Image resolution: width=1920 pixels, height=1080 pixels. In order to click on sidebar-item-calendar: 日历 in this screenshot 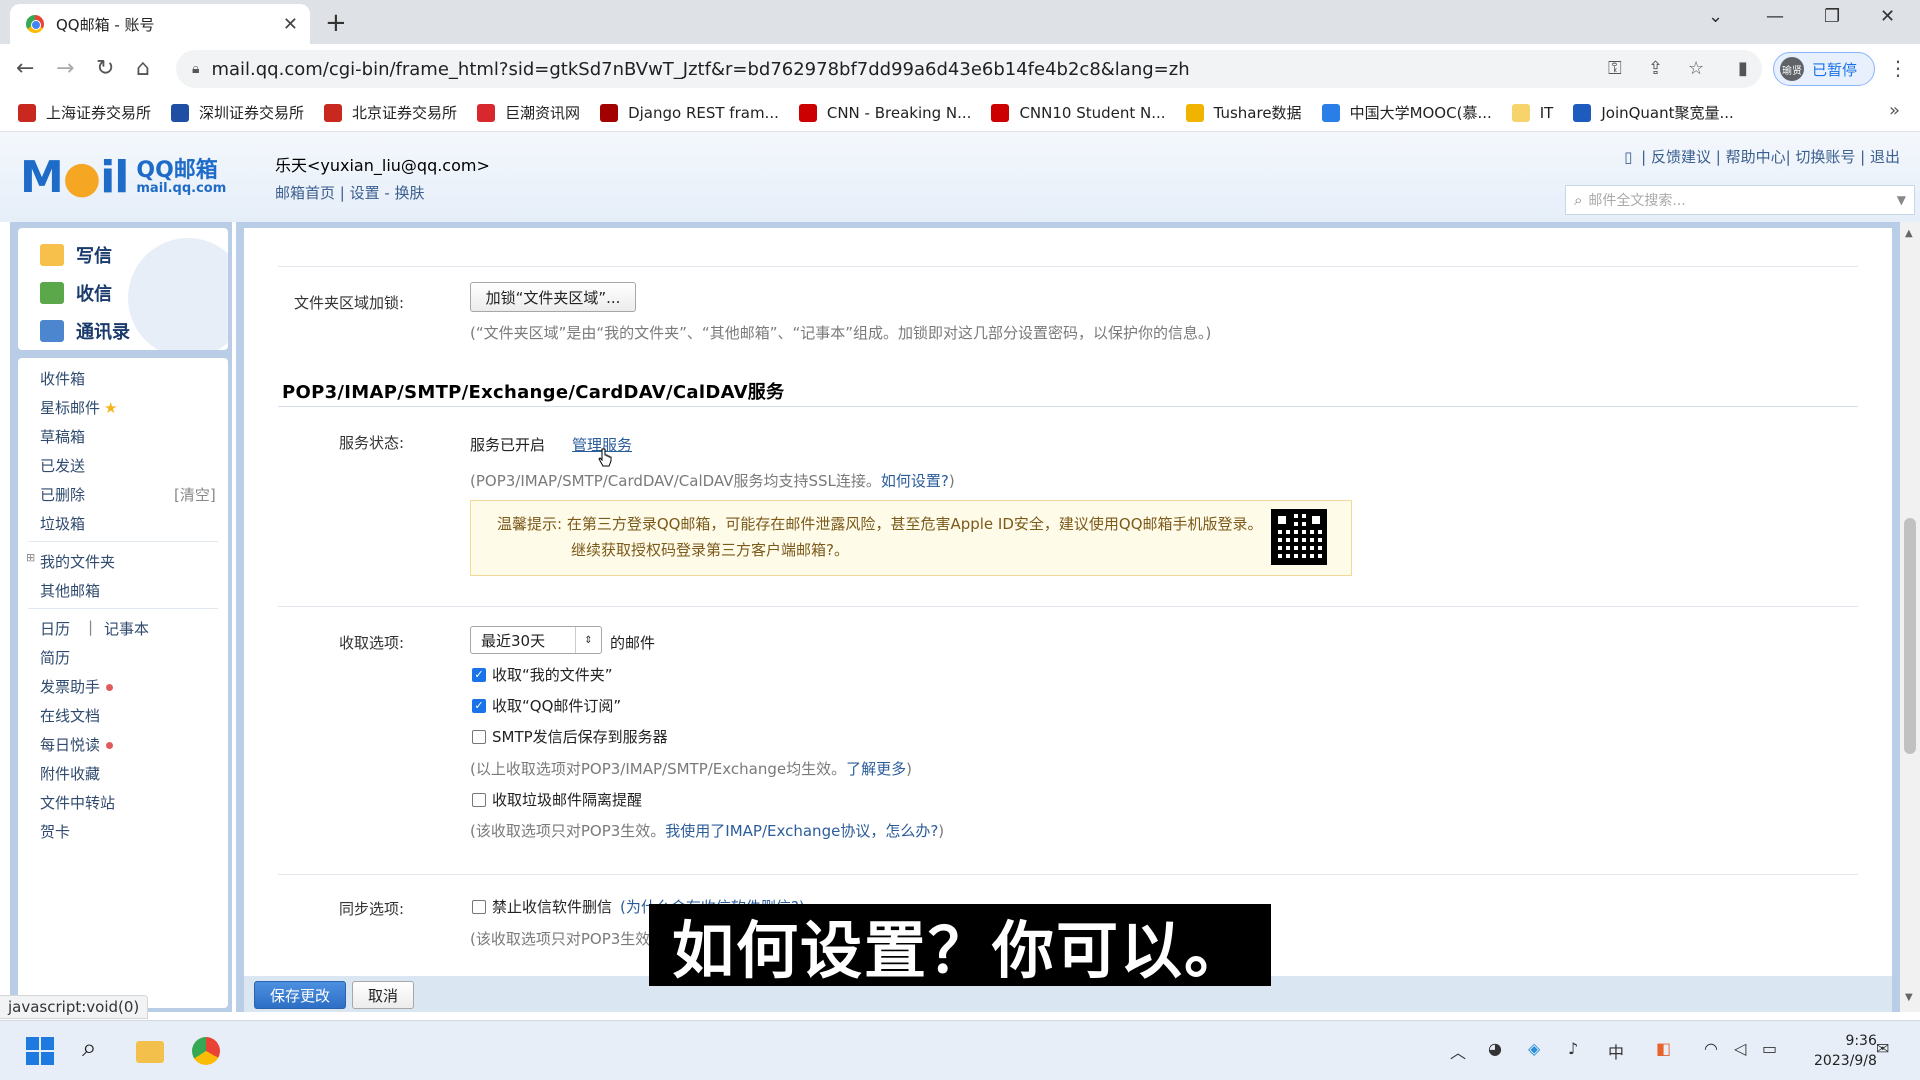, I will do `click(55, 628)`.